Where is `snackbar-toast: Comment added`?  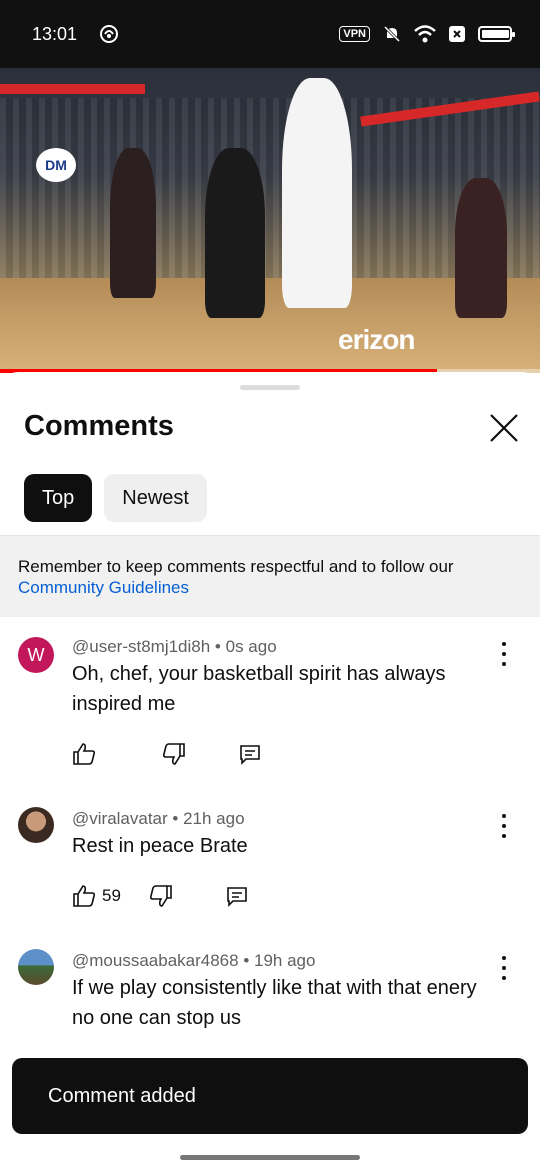 snackbar-toast: Comment added is located at coordinates (270, 1096).